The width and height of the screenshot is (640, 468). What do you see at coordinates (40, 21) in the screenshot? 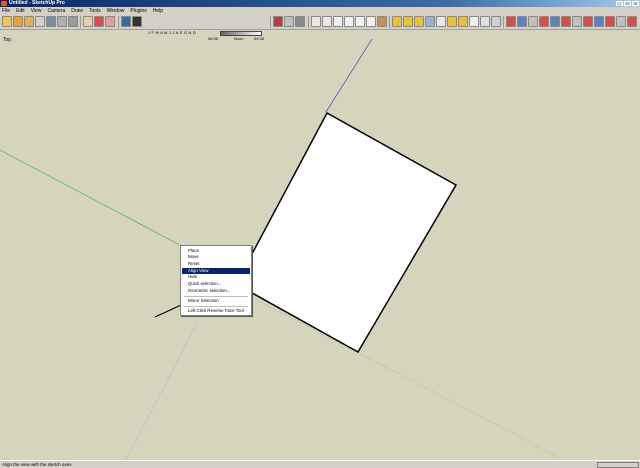
I see `eraser-icon` at bounding box center [40, 21].